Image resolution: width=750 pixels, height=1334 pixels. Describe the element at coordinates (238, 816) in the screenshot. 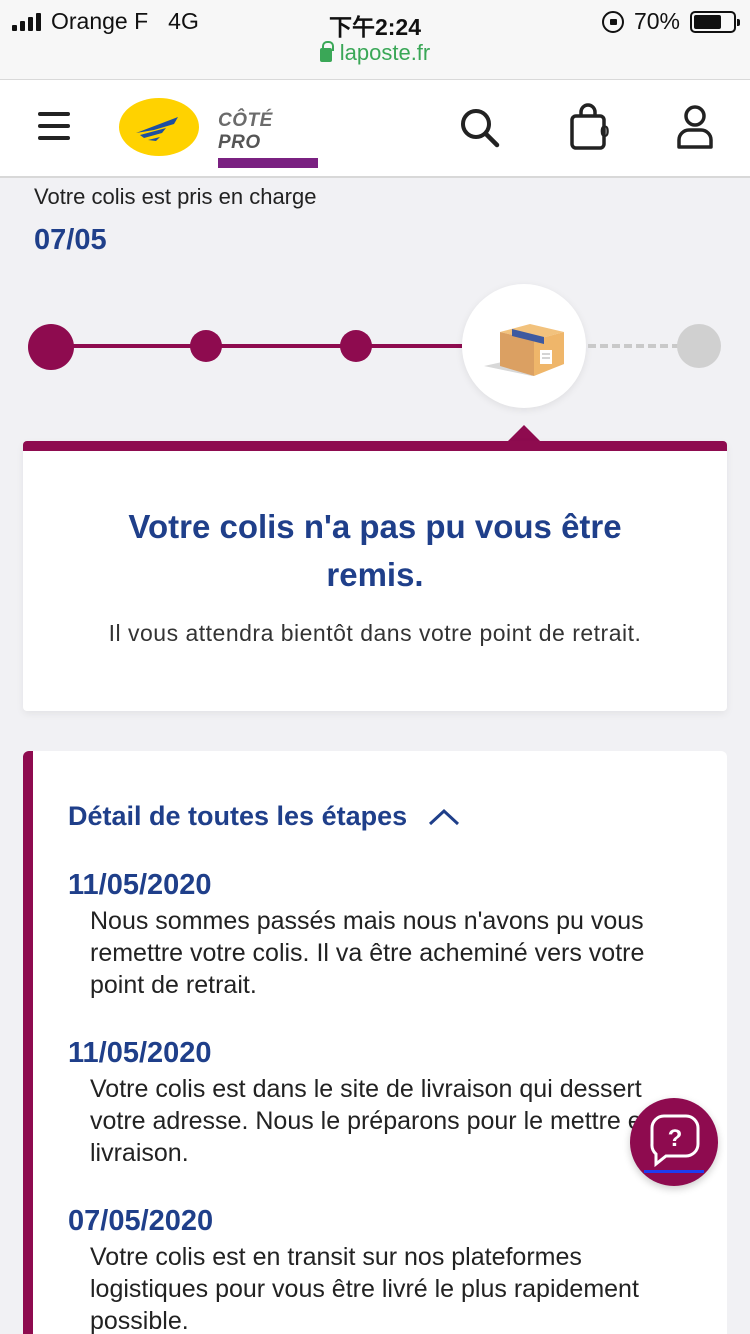

I see `details-title: Détail de toutes les étapes` at that location.